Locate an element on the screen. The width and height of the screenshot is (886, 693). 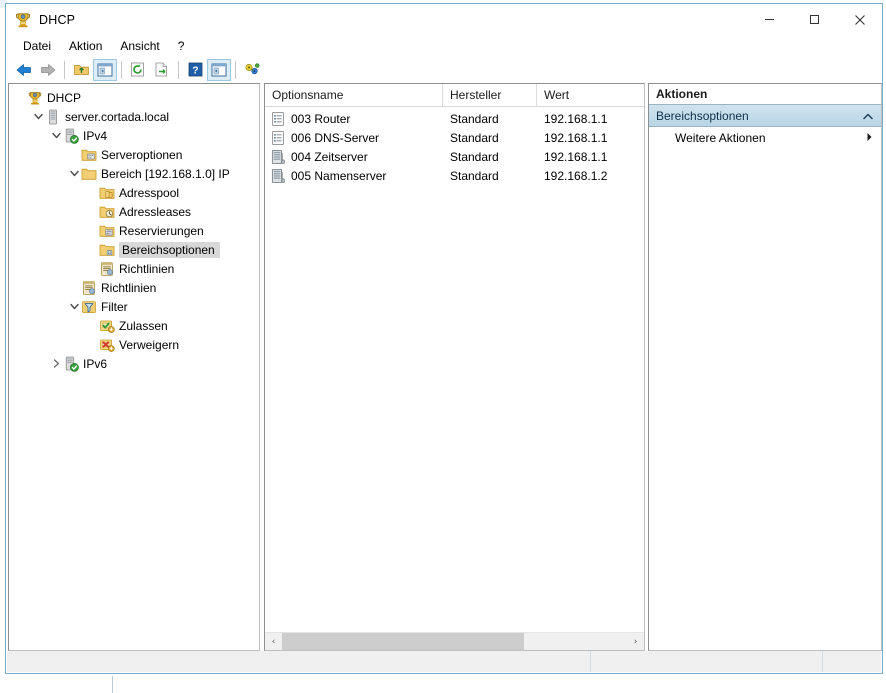
back-icon is located at coordinates (24, 70).